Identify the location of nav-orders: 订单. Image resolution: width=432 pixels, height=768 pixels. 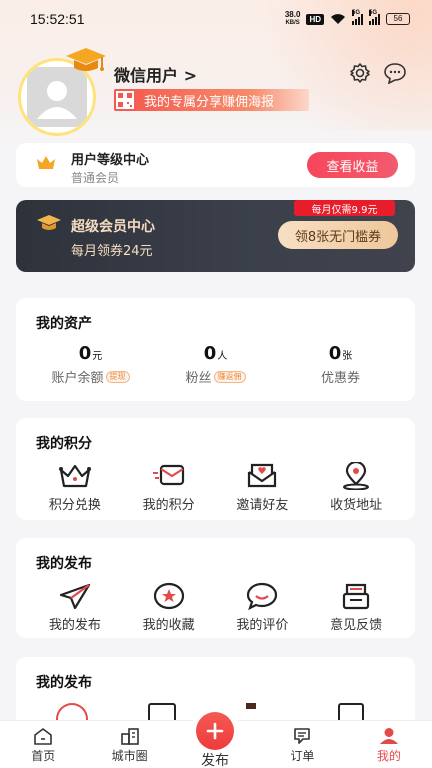
(302, 744).